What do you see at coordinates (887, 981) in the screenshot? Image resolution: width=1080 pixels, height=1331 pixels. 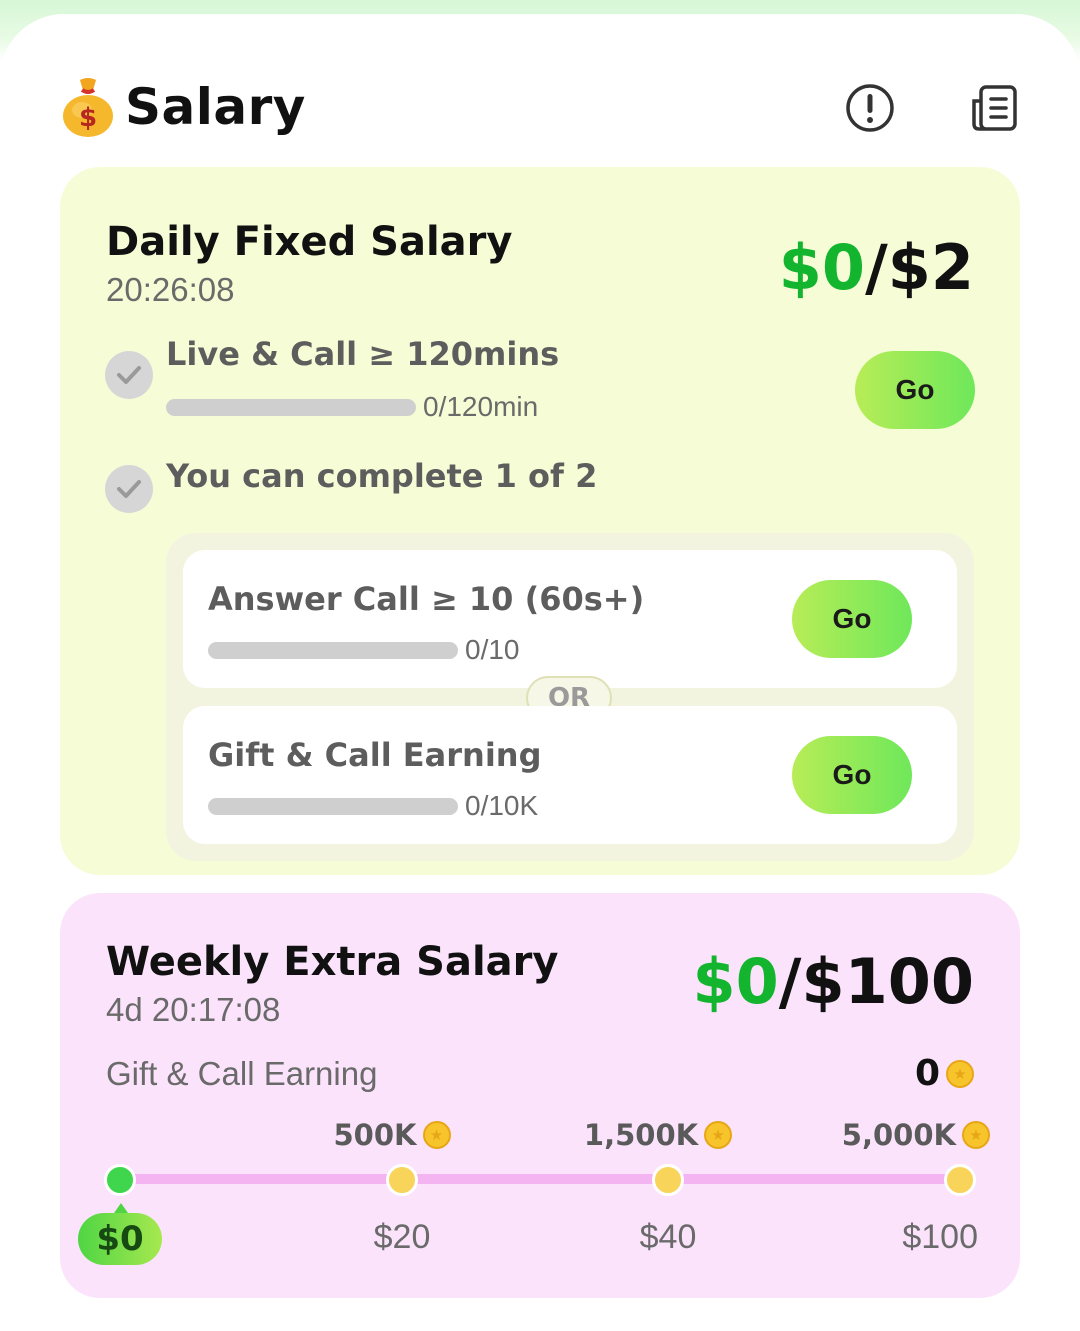 I see `weekly-total: $100` at bounding box center [887, 981].